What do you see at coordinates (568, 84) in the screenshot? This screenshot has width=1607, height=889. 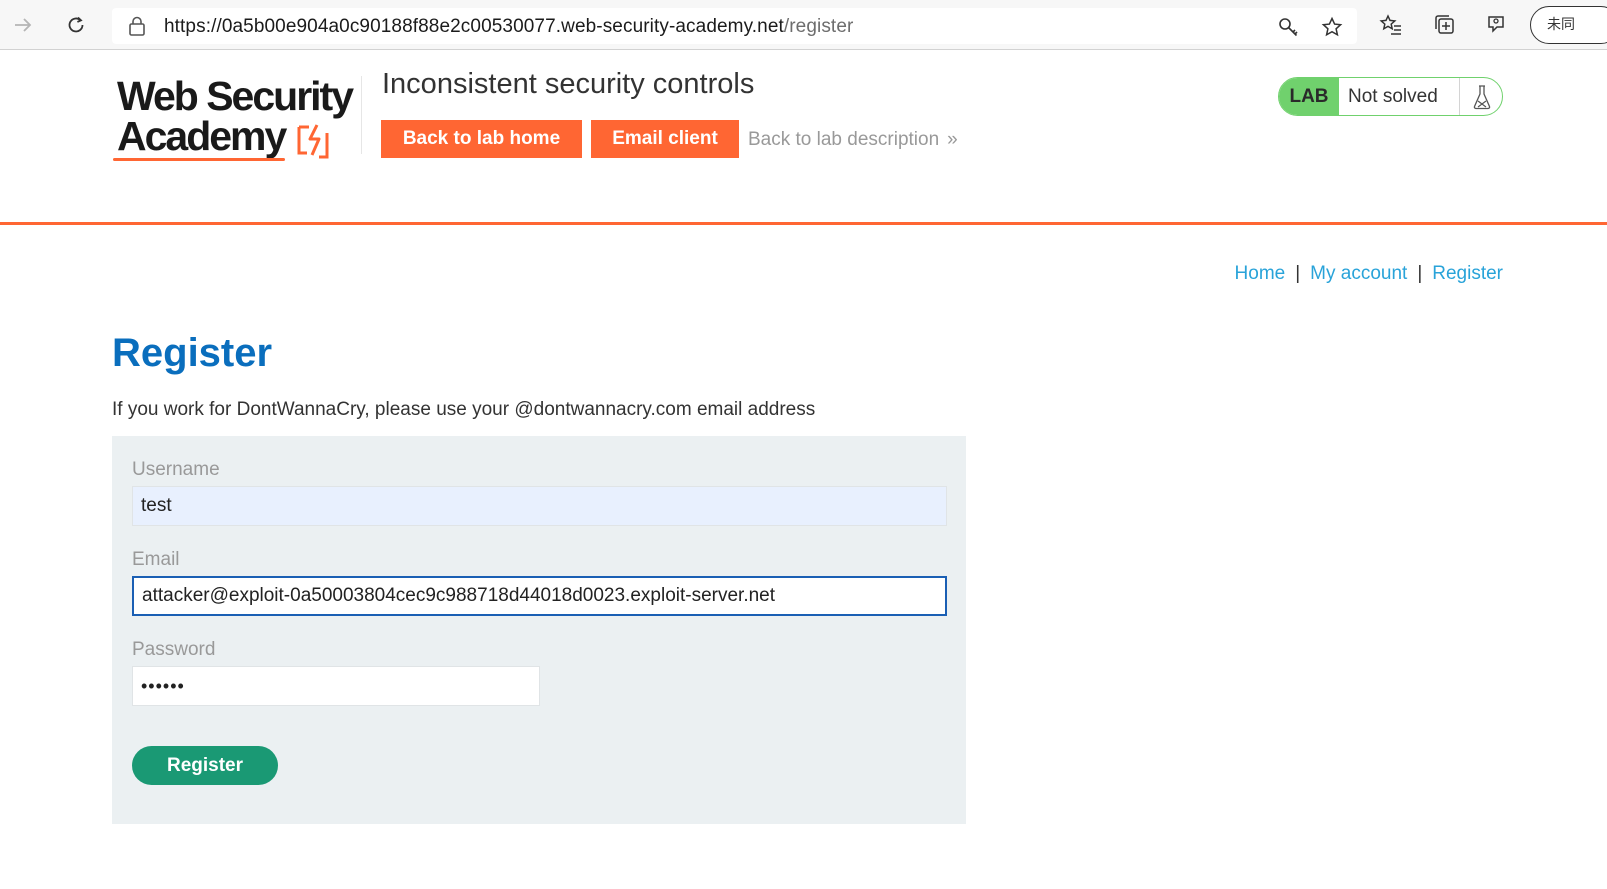 I see `lab-title: Inconsistent security controls` at bounding box center [568, 84].